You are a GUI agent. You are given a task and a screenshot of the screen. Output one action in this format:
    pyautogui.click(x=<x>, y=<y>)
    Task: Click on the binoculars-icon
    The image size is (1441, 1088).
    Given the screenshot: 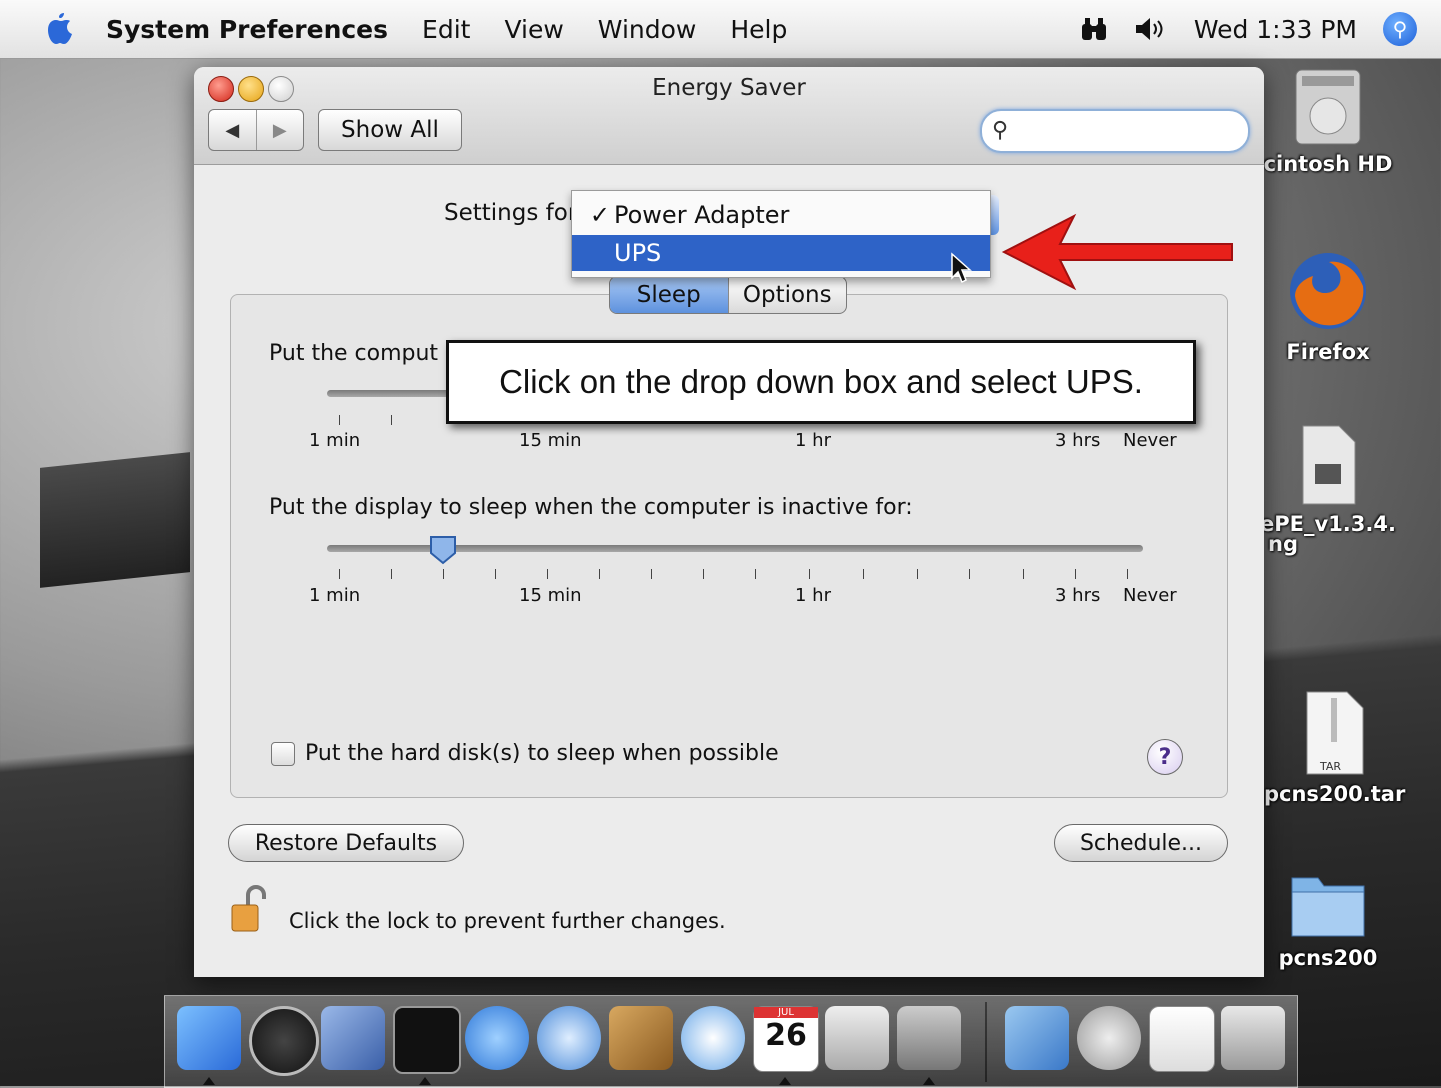 What is the action you would take?
    pyautogui.click(x=1094, y=29)
    